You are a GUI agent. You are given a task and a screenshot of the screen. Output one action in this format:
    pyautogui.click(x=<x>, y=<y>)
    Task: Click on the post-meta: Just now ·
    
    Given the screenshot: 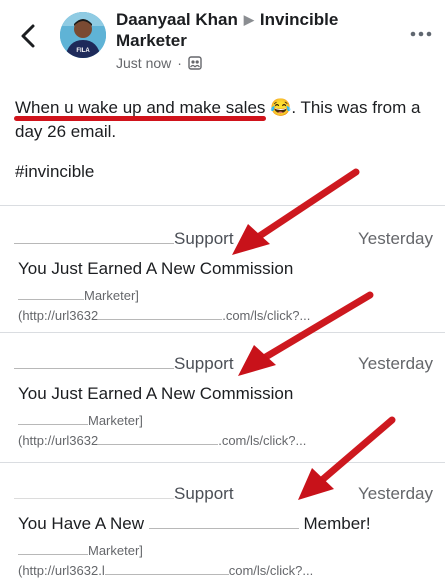 What is the action you would take?
    pyautogui.click(x=159, y=63)
    